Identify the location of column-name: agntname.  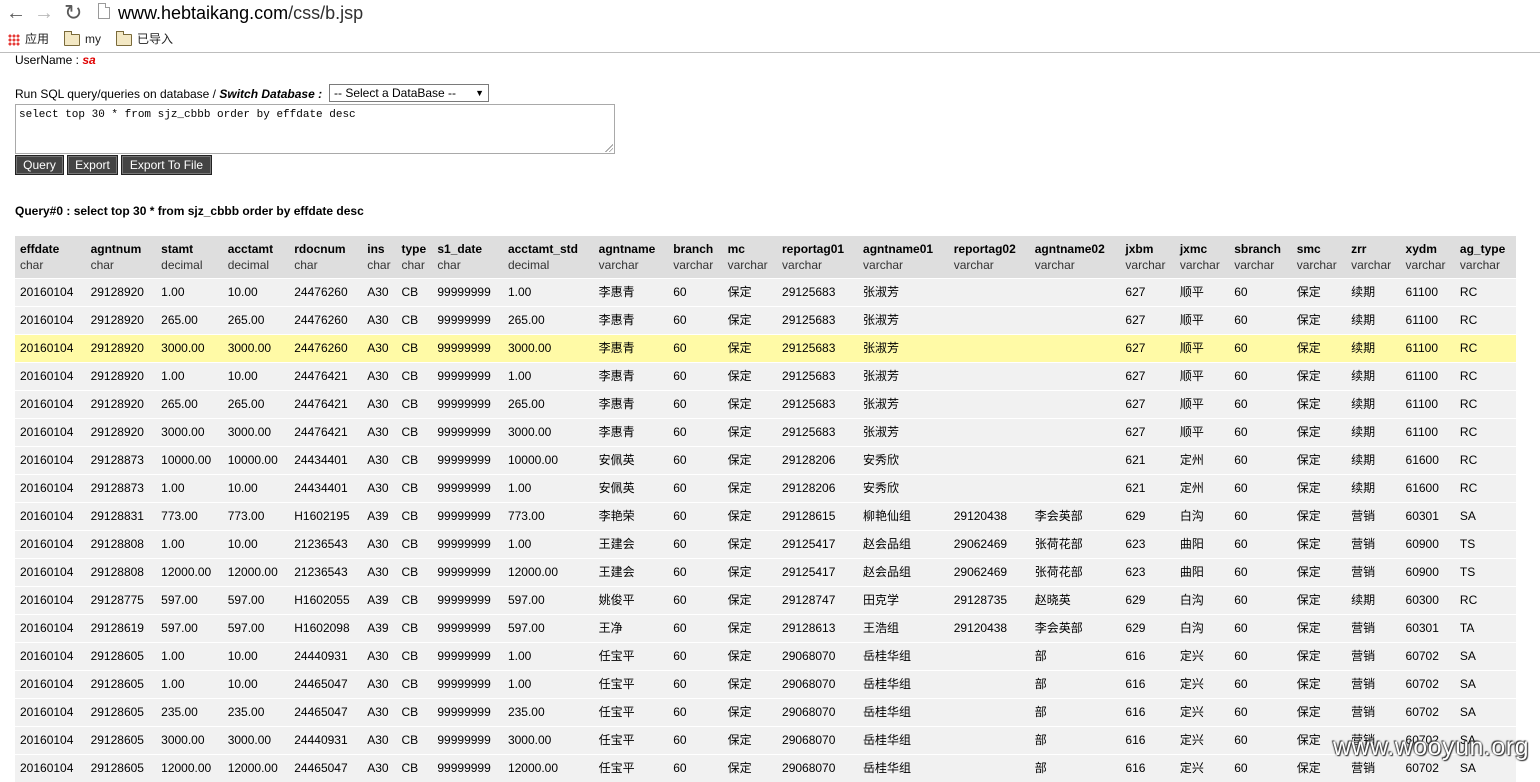
(634, 249).